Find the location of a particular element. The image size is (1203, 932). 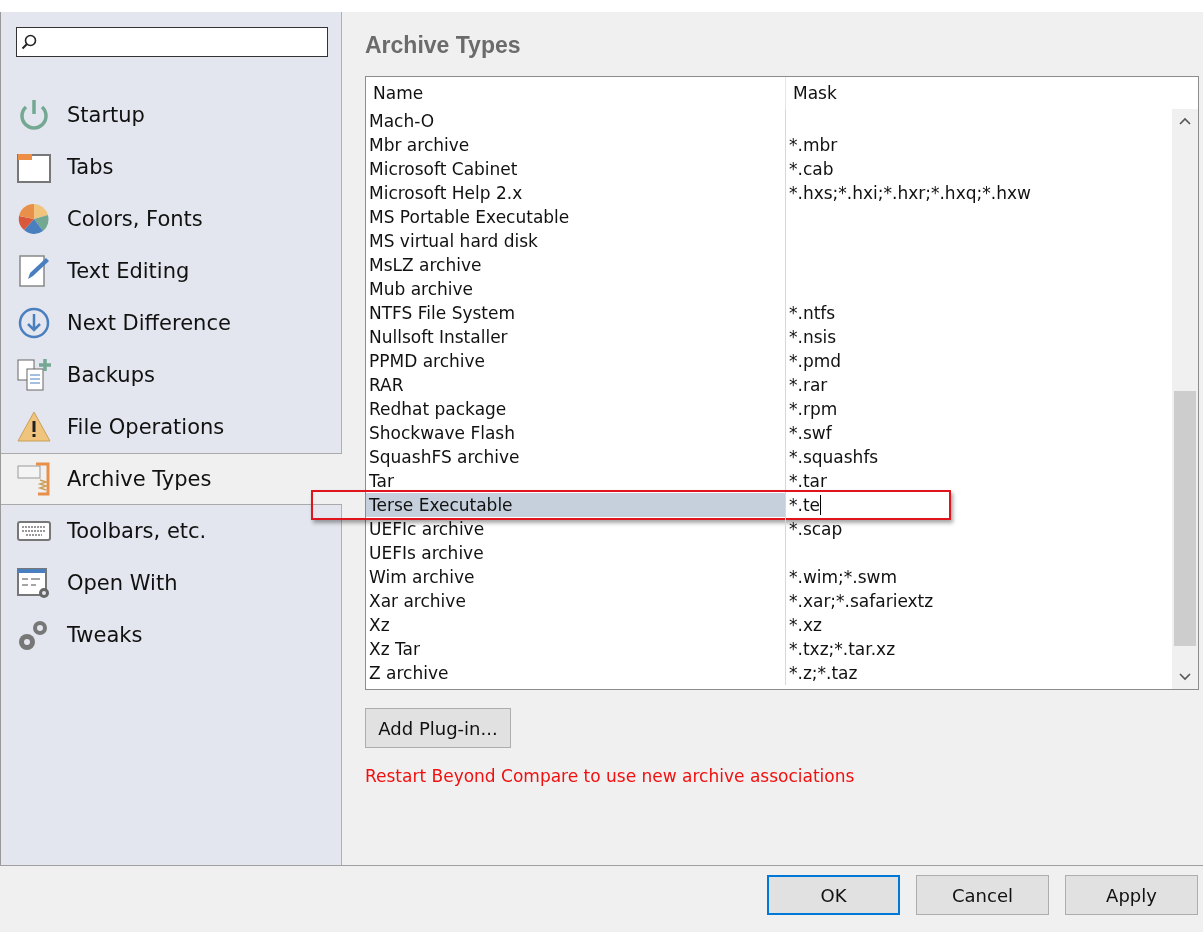

sidebar-item: Next Difference is located at coordinates (171, 323).